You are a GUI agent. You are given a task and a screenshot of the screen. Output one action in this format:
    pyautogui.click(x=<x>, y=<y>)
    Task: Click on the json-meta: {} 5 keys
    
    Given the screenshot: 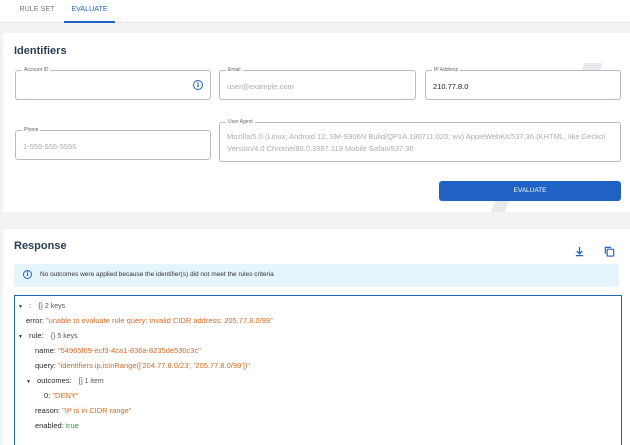 What is the action you would take?
    pyautogui.click(x=64, y=336)
    